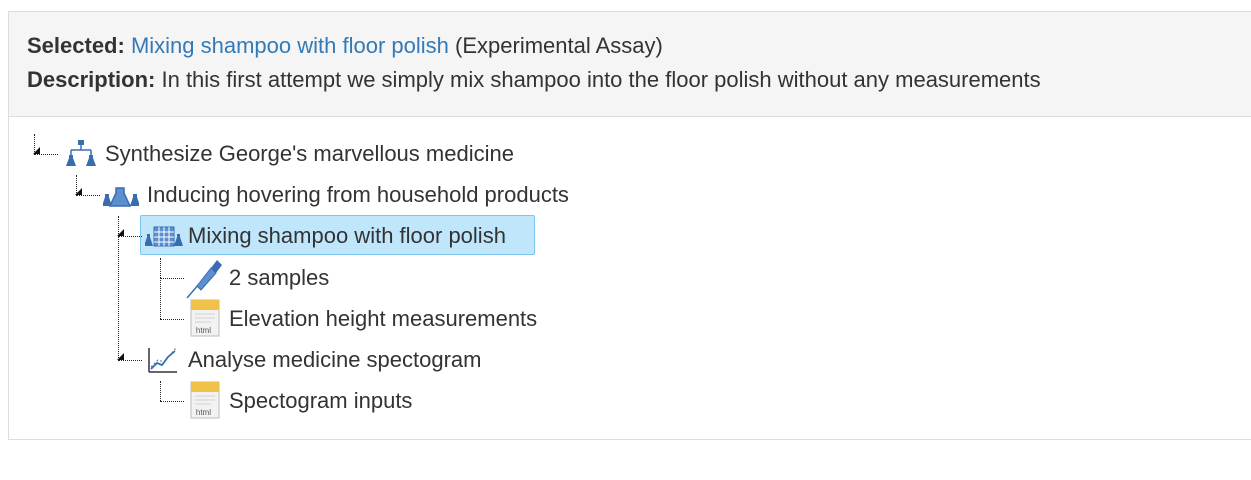  What do you see at coordinates (347, 236) in the screenshot?
I see `tree-node-assay: Mixing shampoo with floor polish` at bounding box center [347, 236].